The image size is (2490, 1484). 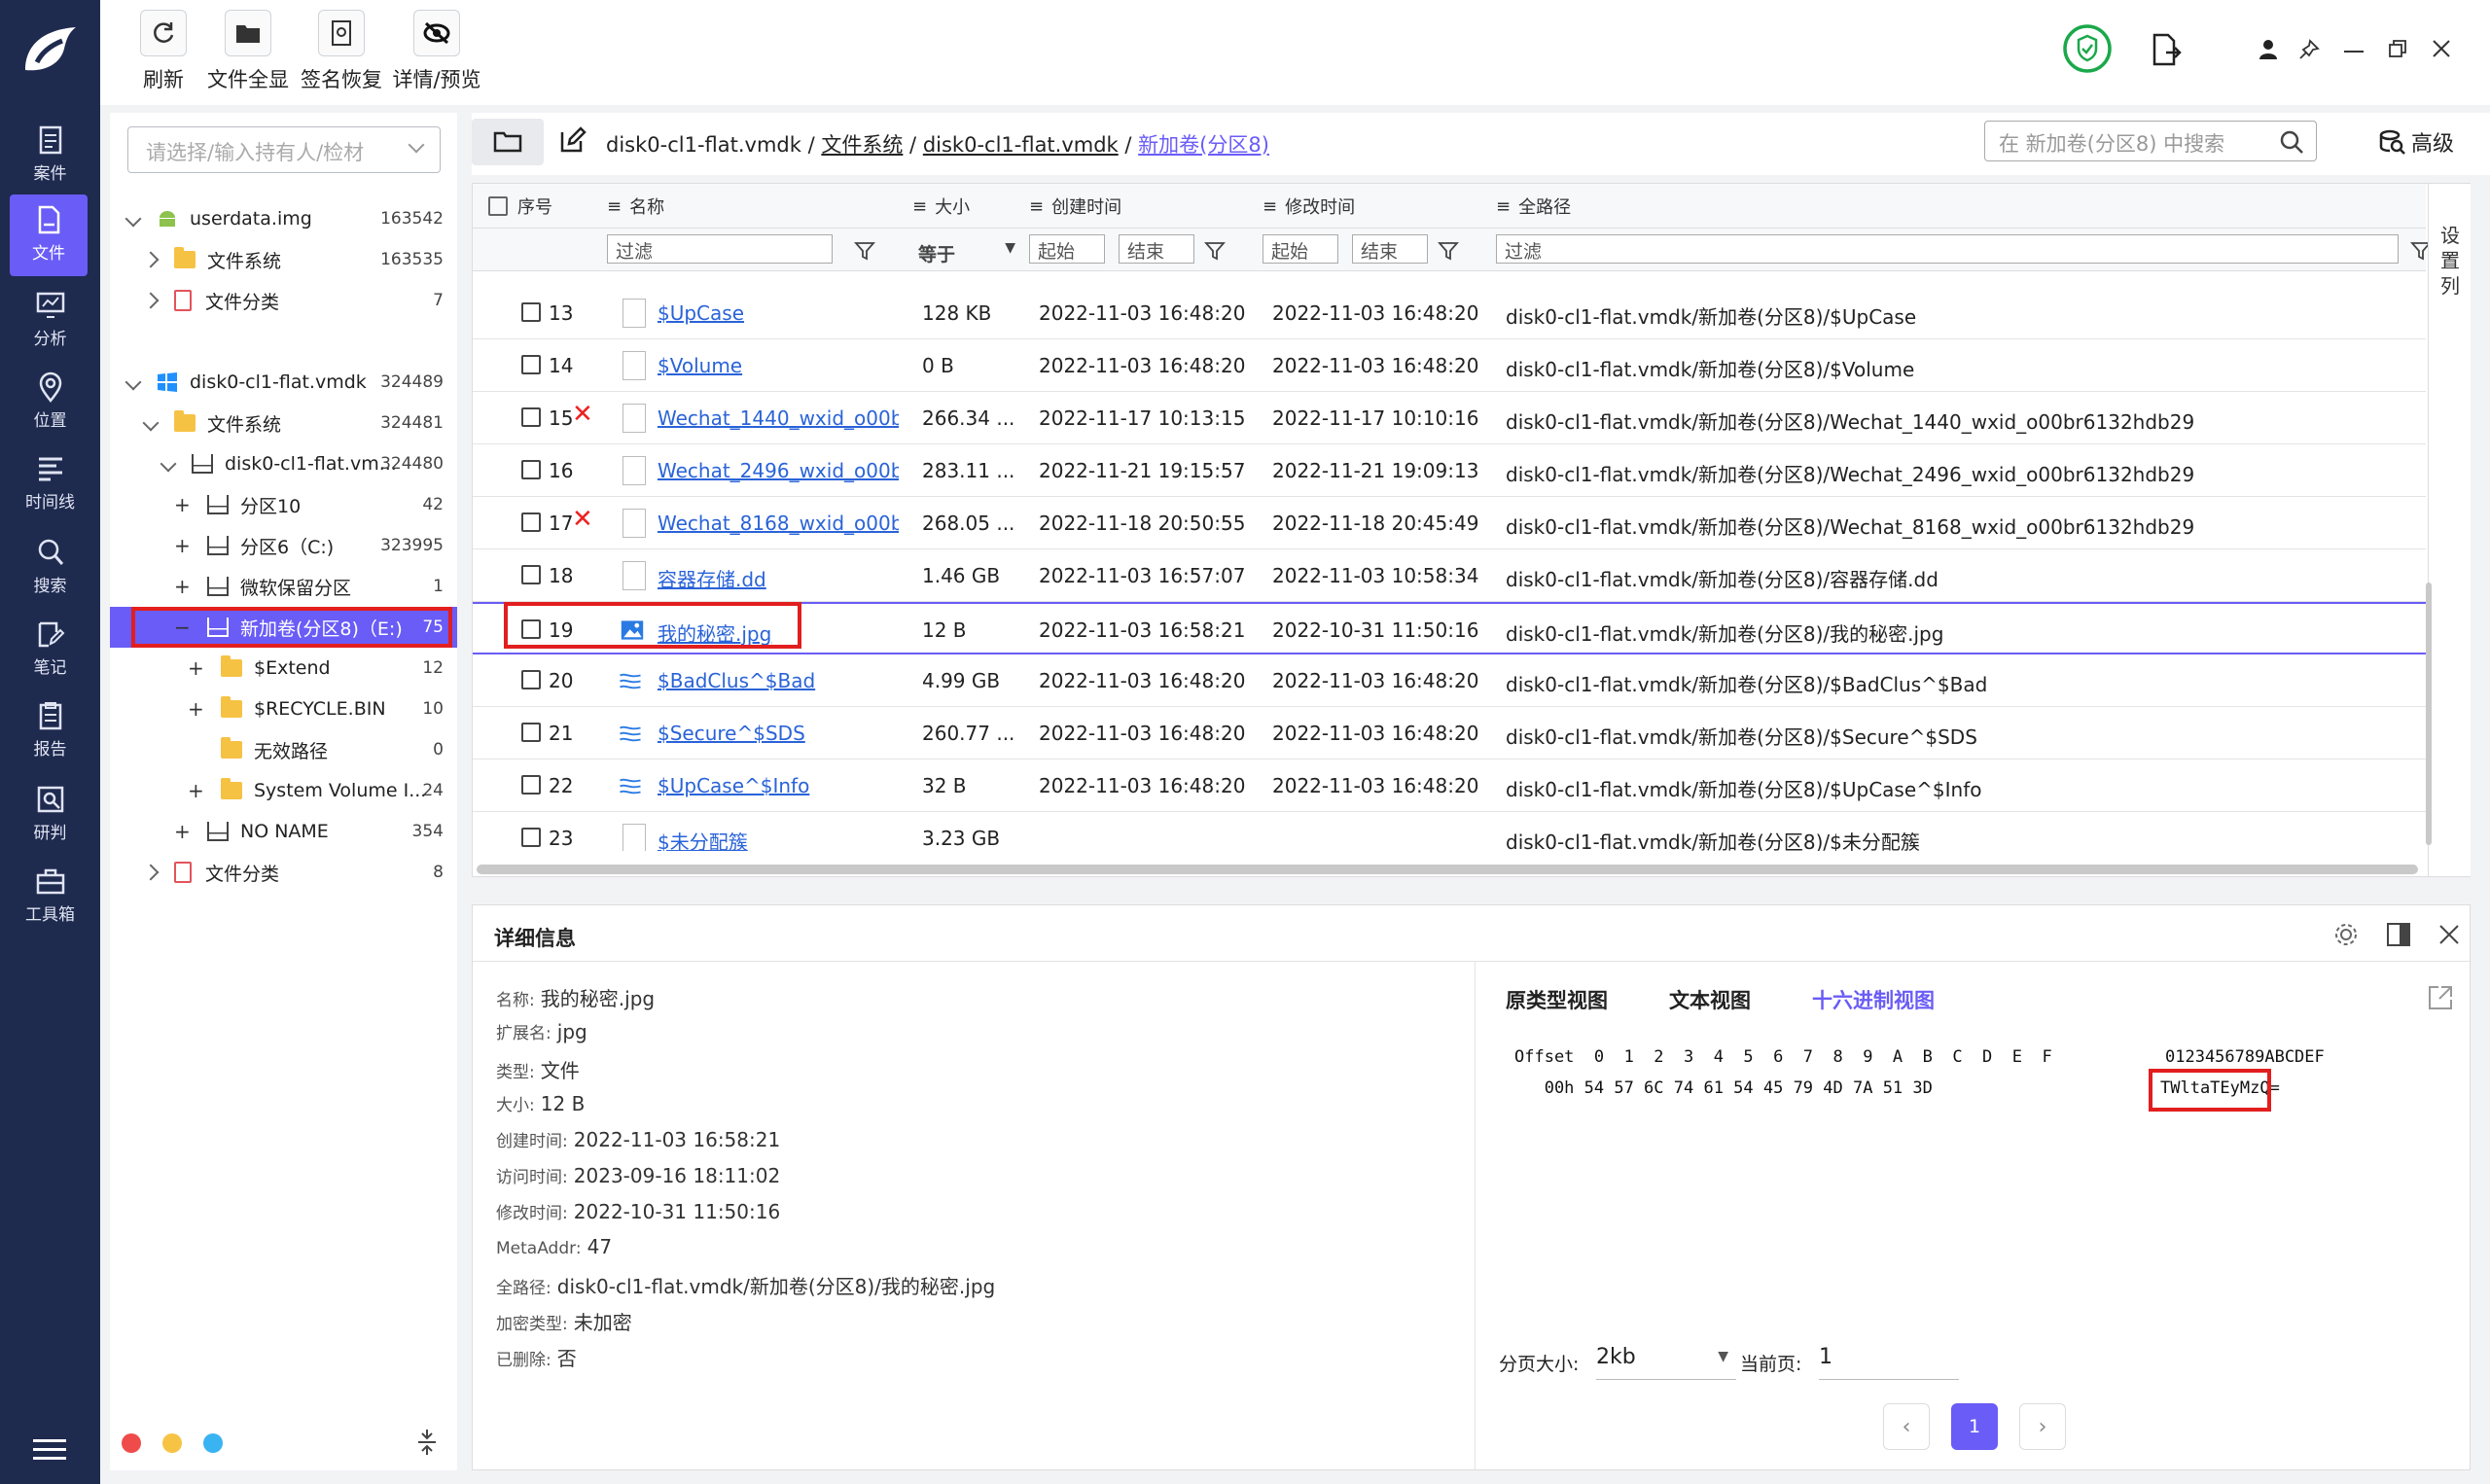 What do you see at coordinates (283, 669) in the screenshot?
I see `tree-node: + $Extend 12` at bounding box center [283, 669].